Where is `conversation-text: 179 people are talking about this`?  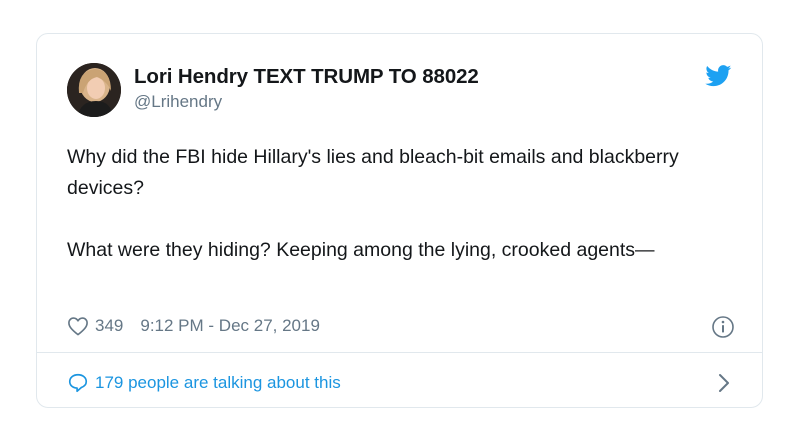 conversation-text: 179 people are talking about this is located at coordinates (218, 383).